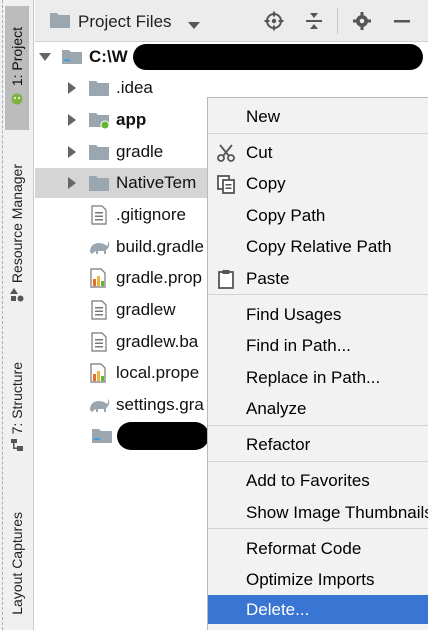 The width and height of the screenshot is (428, 630). Describe the element at coordinates (304, 548) in the screenshot. I see `menu-item-label: Reformat Code` at that location.